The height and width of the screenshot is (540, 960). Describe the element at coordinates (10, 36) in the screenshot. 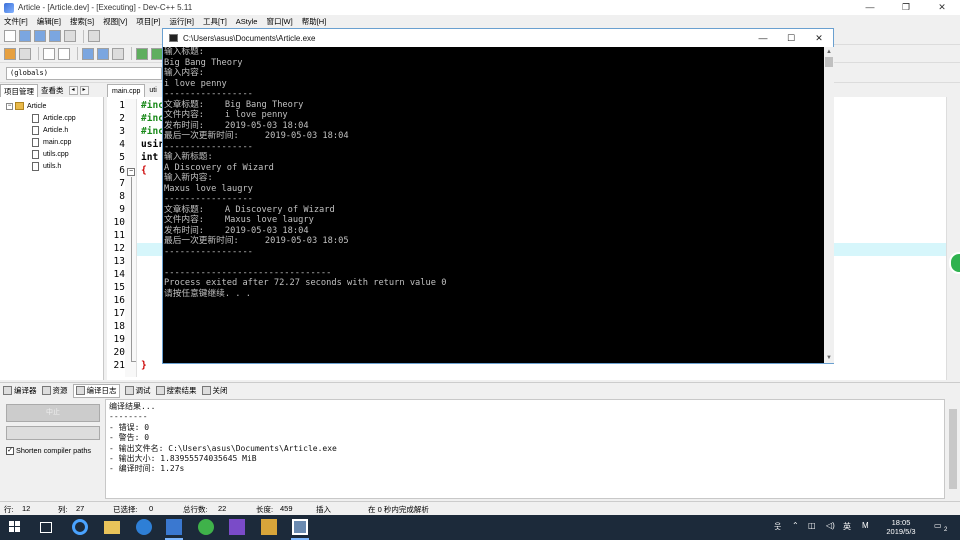

I see `new-file-icon` at that location.